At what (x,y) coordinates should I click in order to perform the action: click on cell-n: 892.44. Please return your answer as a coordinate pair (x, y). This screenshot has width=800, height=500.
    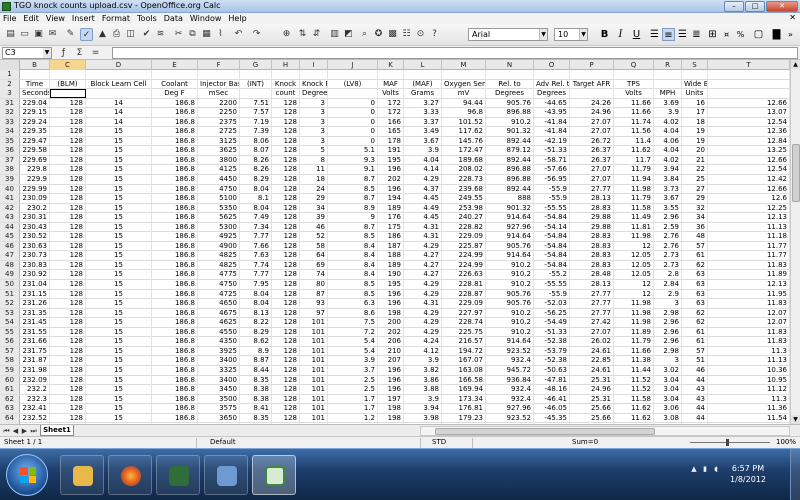
    Looking at the image, I should click on (510, 141).